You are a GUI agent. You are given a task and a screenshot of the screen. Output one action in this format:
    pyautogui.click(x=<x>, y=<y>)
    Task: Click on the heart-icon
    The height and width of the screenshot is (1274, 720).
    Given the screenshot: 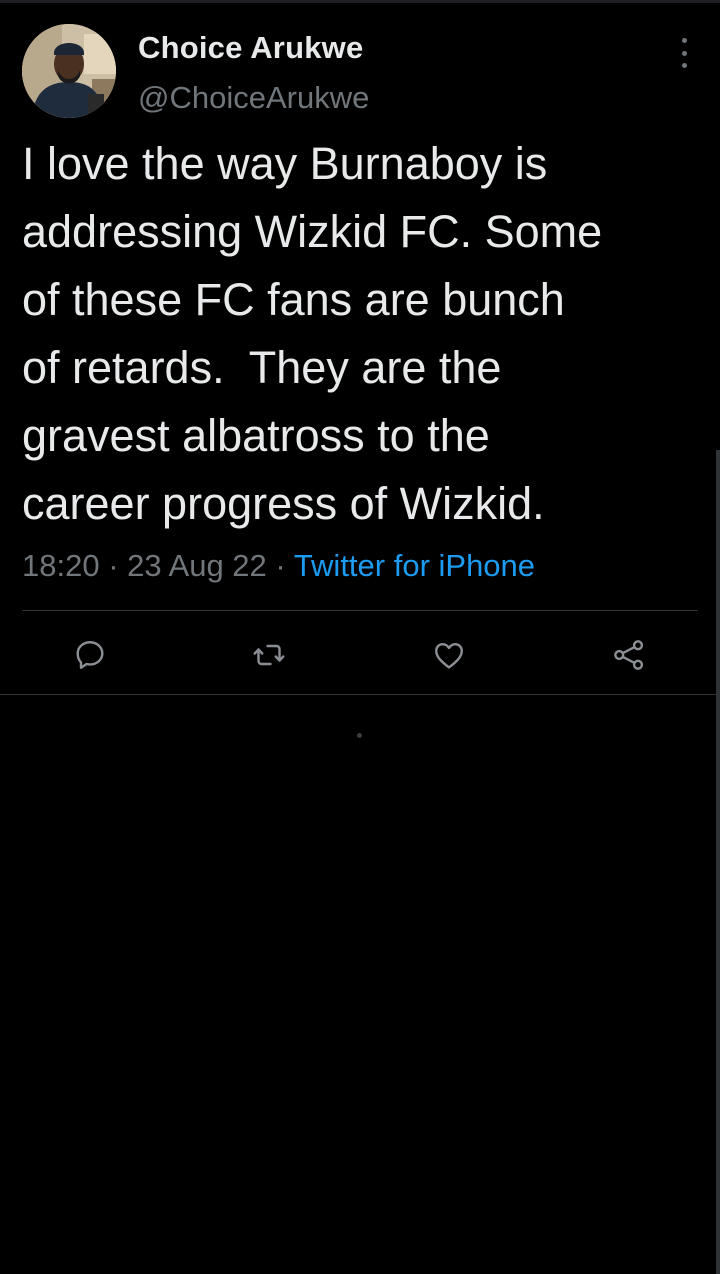 What is the action you would take?
    pyautogui.click(x=449, y=656)
    